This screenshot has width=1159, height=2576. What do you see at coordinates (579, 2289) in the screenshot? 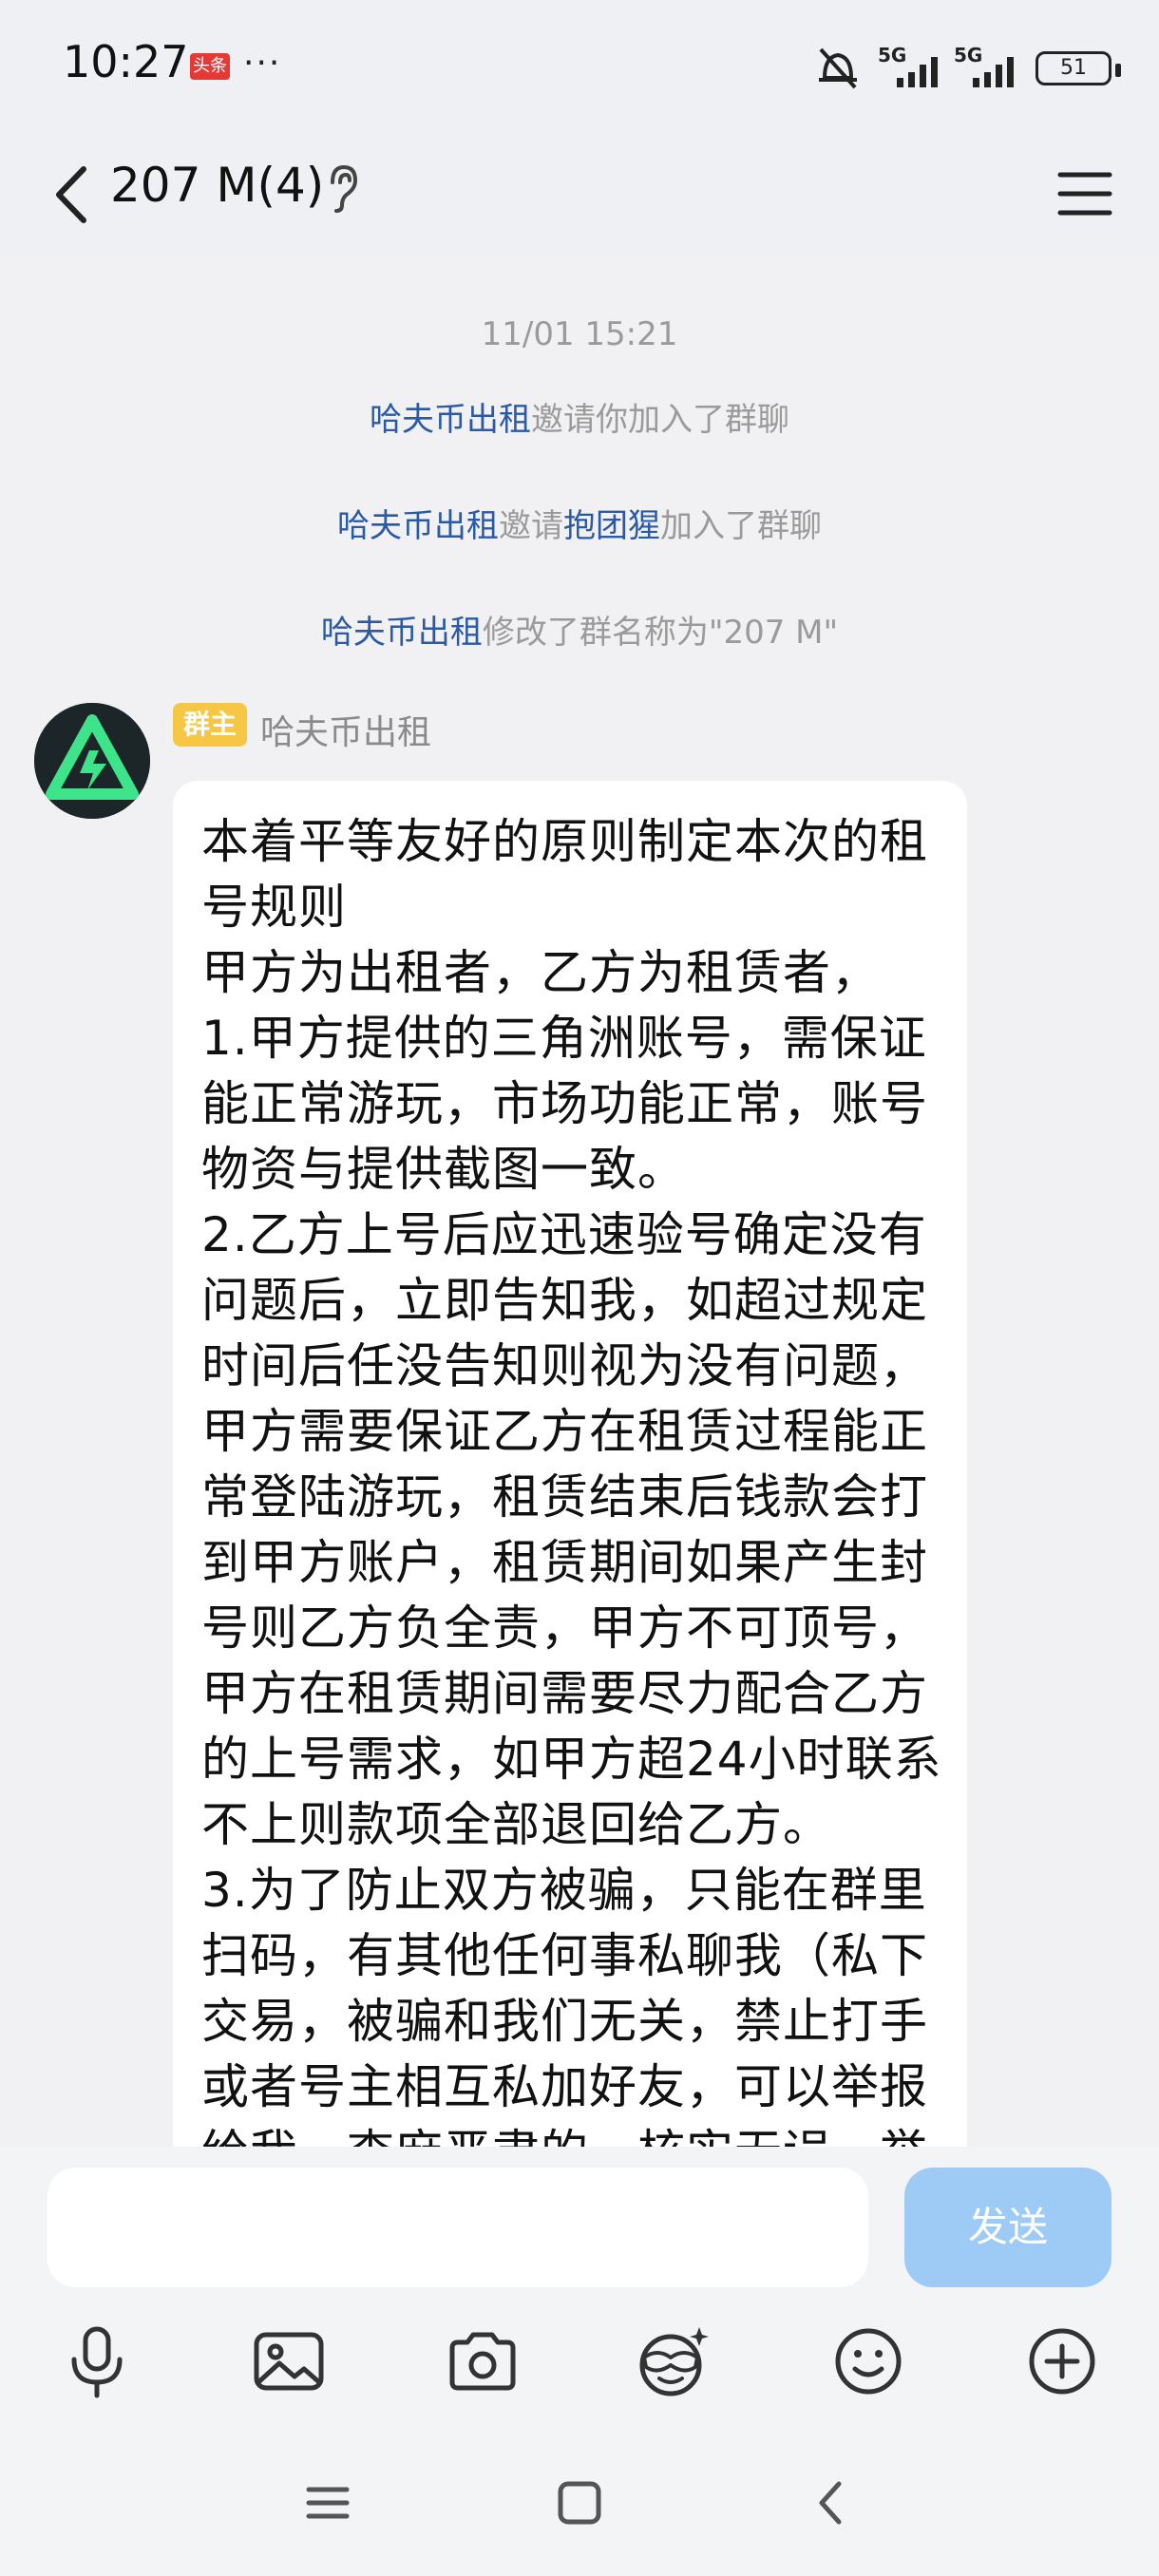
I see `input-area: 发送` at bounding box center [579, 2289].